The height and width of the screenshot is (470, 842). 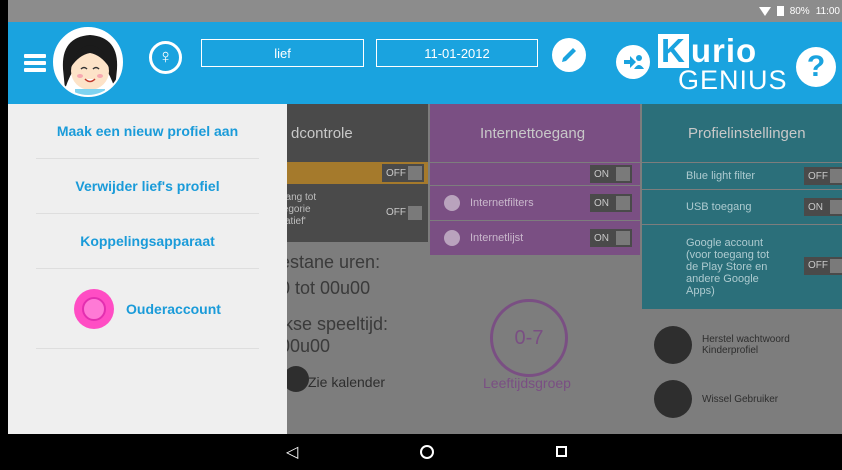 What do you see at coordinates (529, 338) in the screenshot?
I see `age-group-button: 0-7` at bounding box center [529, 338].